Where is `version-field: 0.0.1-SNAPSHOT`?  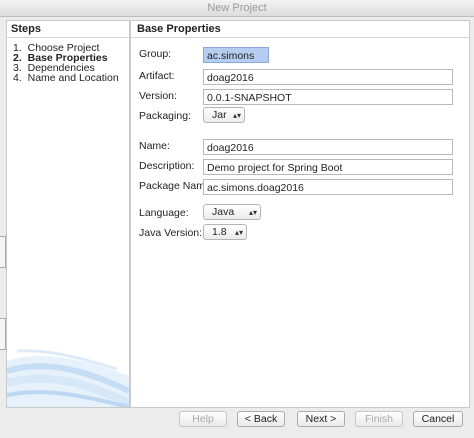
version-field: 0.0.1-SNAPSHOT is located at coordinates (328, 97).